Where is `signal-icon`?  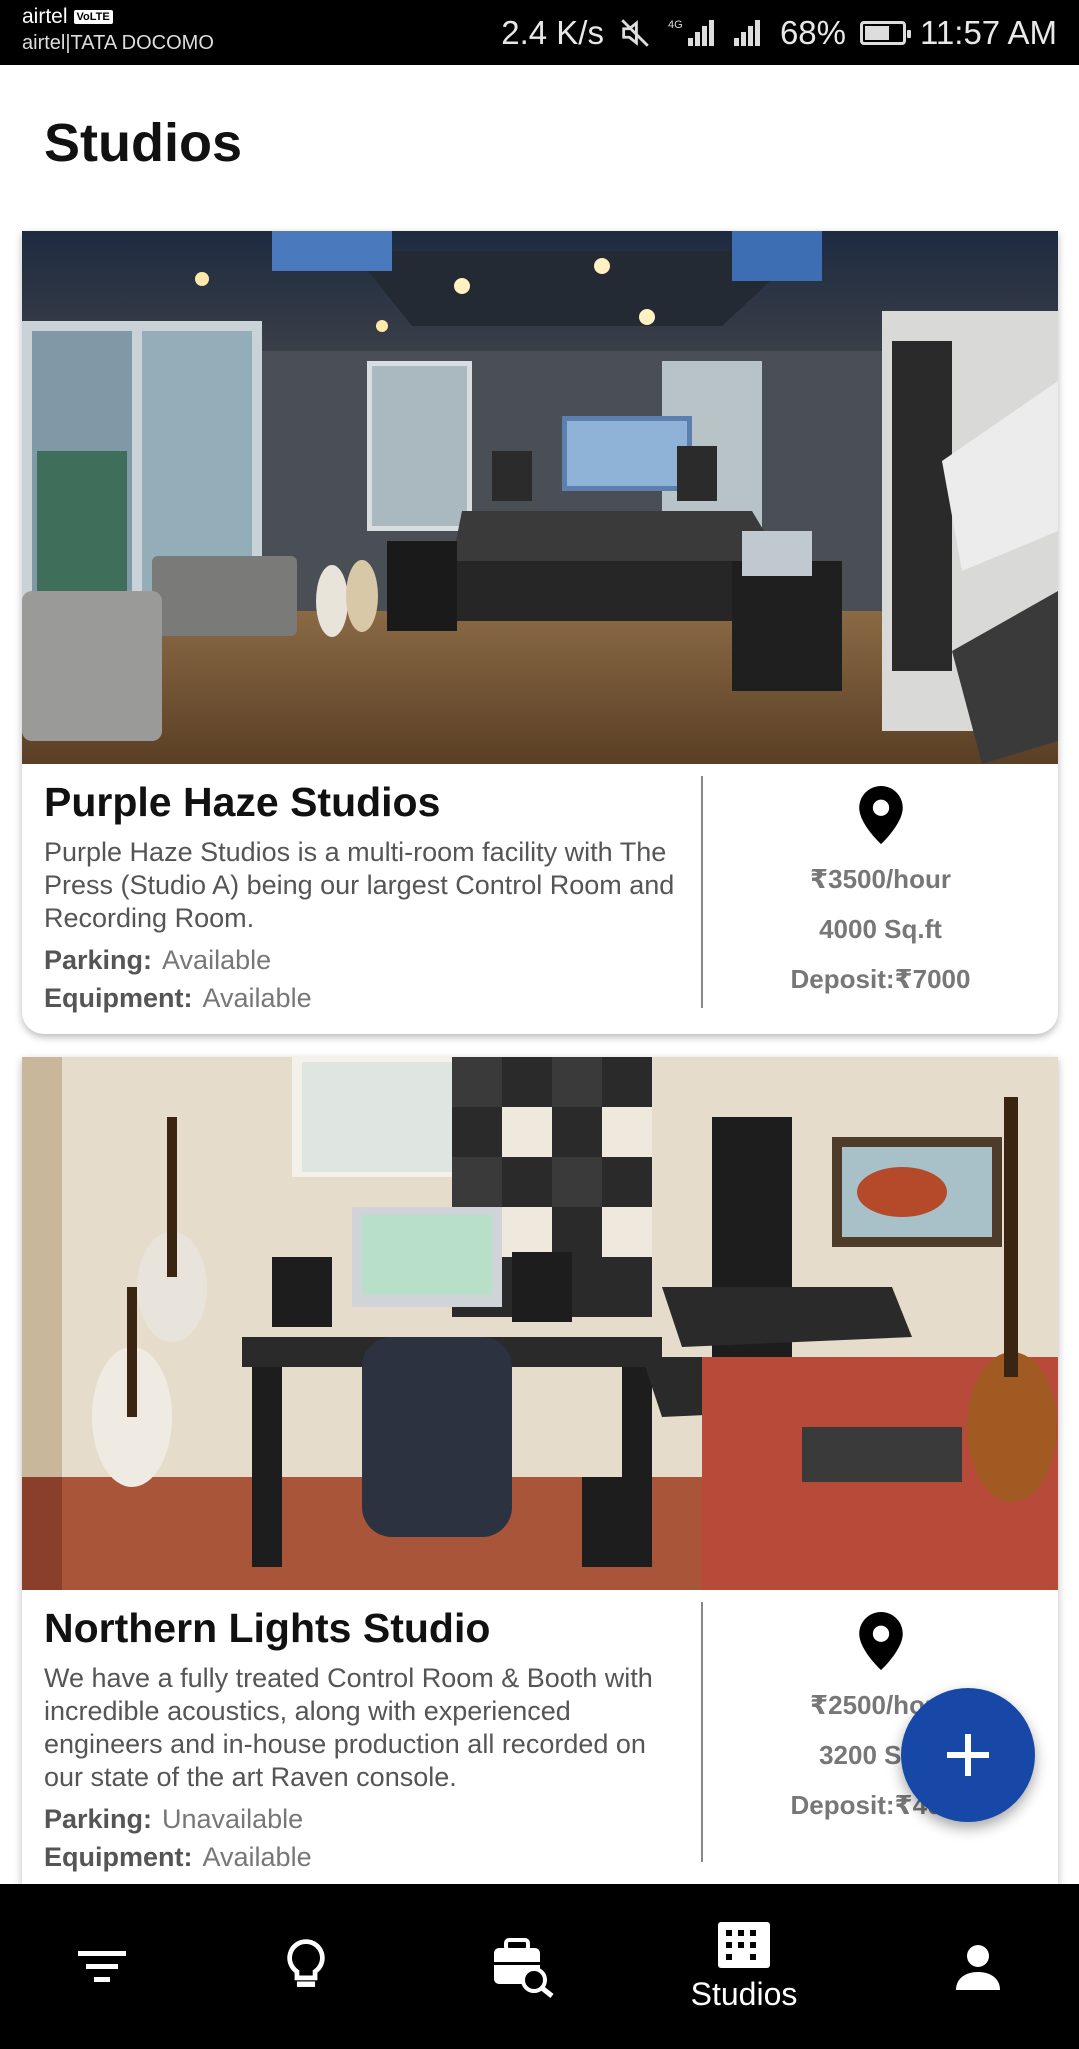 signal-icon is located at coordinates (749, 33).